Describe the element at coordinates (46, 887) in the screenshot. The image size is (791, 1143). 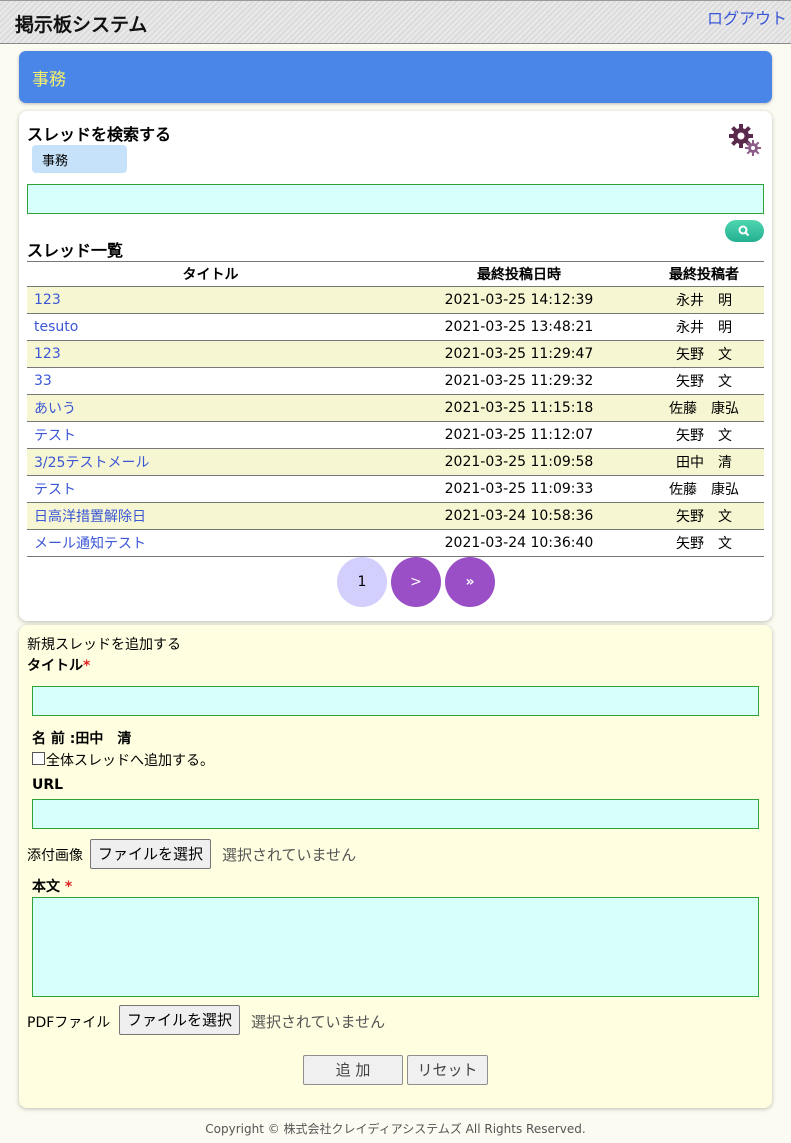
I see `body-label-text: 本文` at that location.